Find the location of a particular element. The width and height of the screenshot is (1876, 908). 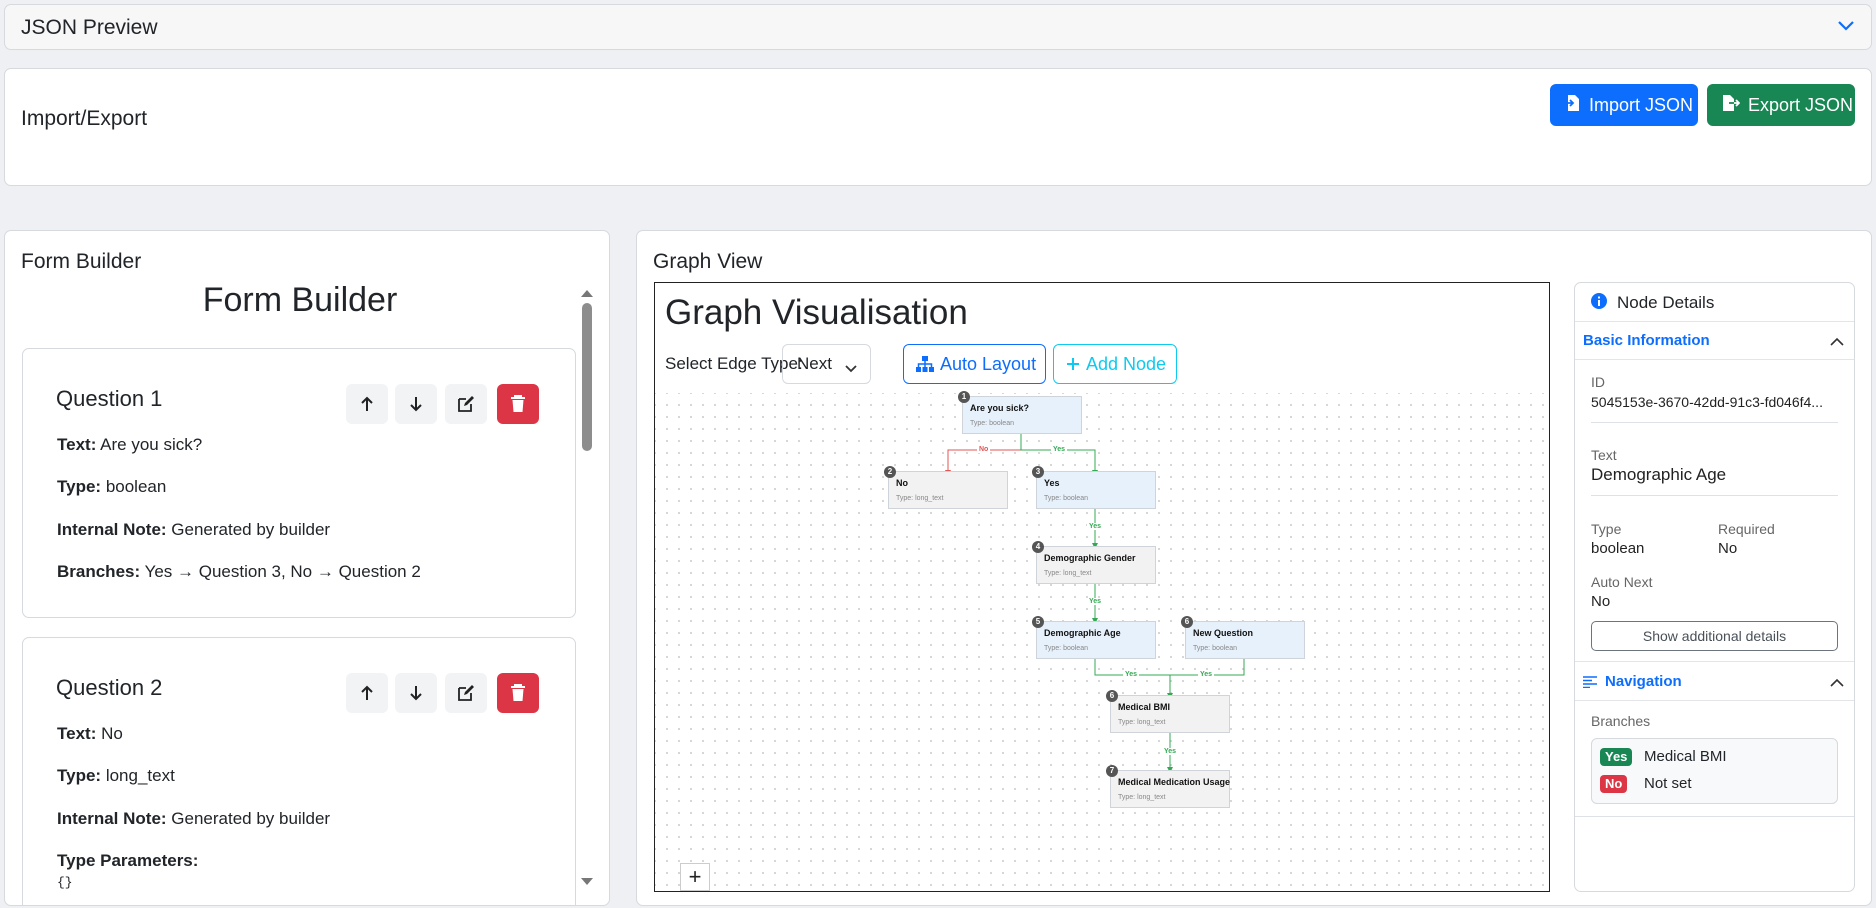

graph-node: 1 Are you sick? Type: boolean is located at coordinates (1020, 412).